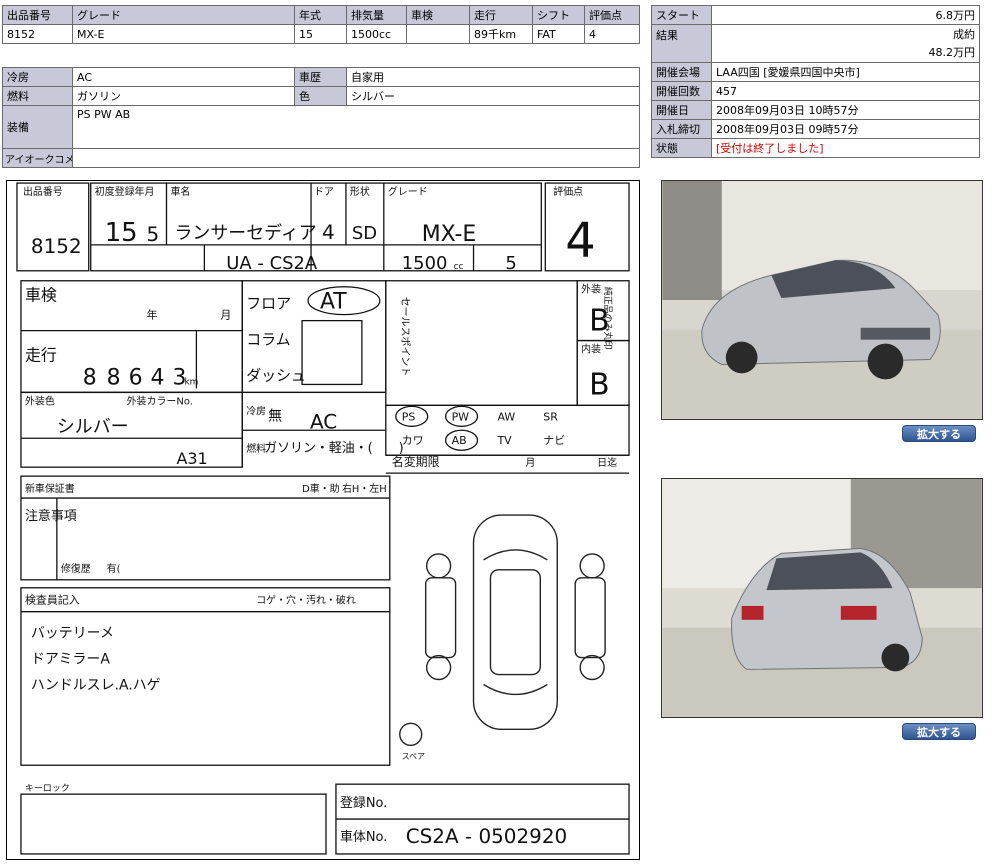 This screenshot has width=993, height=865. I want to click on sheet-name-label: 車名, so click(180, 191).